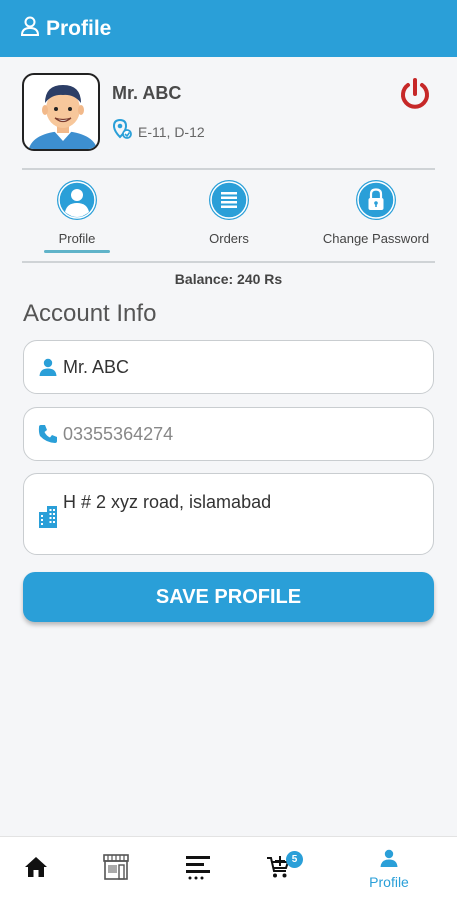 This screenshot has width=457, height=900. What do you see at coordinates (48, 434) in the screenshot?
I see `phone-icon` at bounding box center [48, 434].